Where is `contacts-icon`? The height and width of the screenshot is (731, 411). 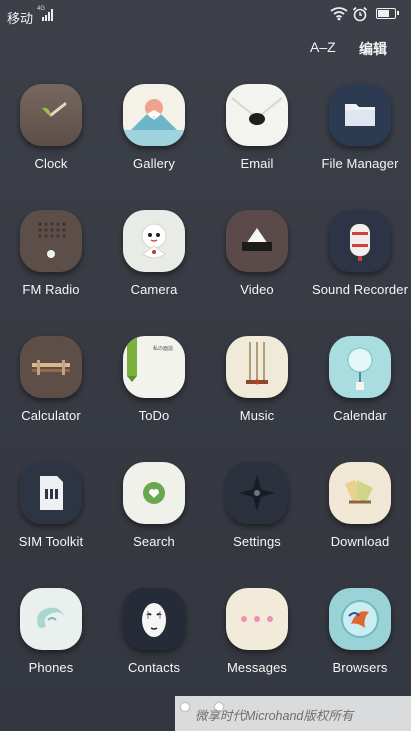
contacts-icon is located at coordinates (154, 619).